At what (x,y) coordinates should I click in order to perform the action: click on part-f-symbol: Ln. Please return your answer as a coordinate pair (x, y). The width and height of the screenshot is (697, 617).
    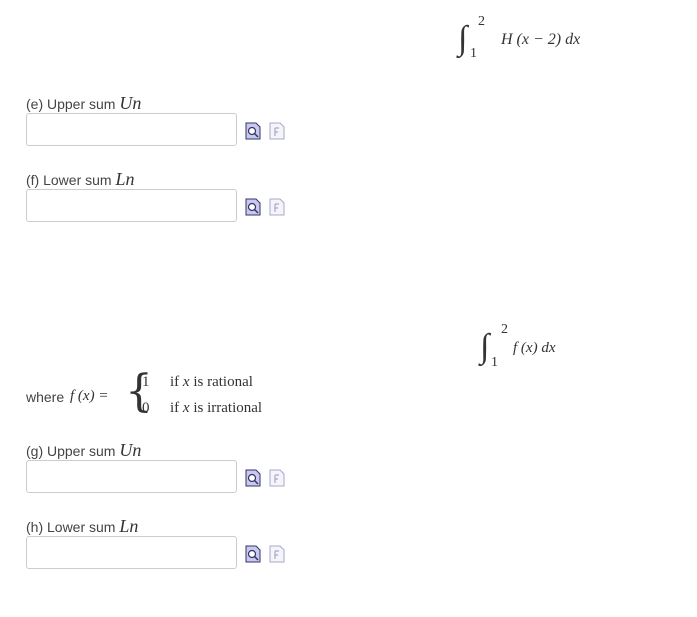
    Looking at the image, I should click on (125, 179).